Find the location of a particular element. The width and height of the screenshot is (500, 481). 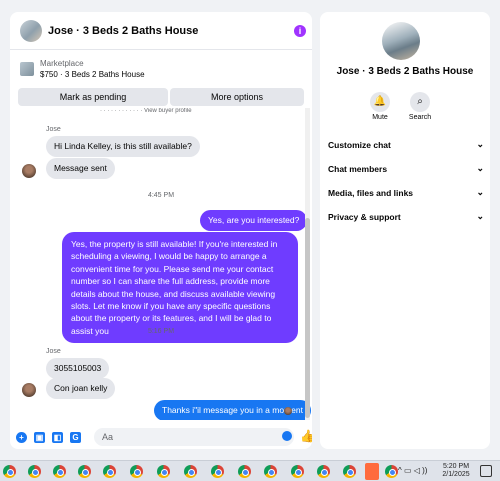

message-bubble: Yes, are you interested? is located at coordinates (254, 220).